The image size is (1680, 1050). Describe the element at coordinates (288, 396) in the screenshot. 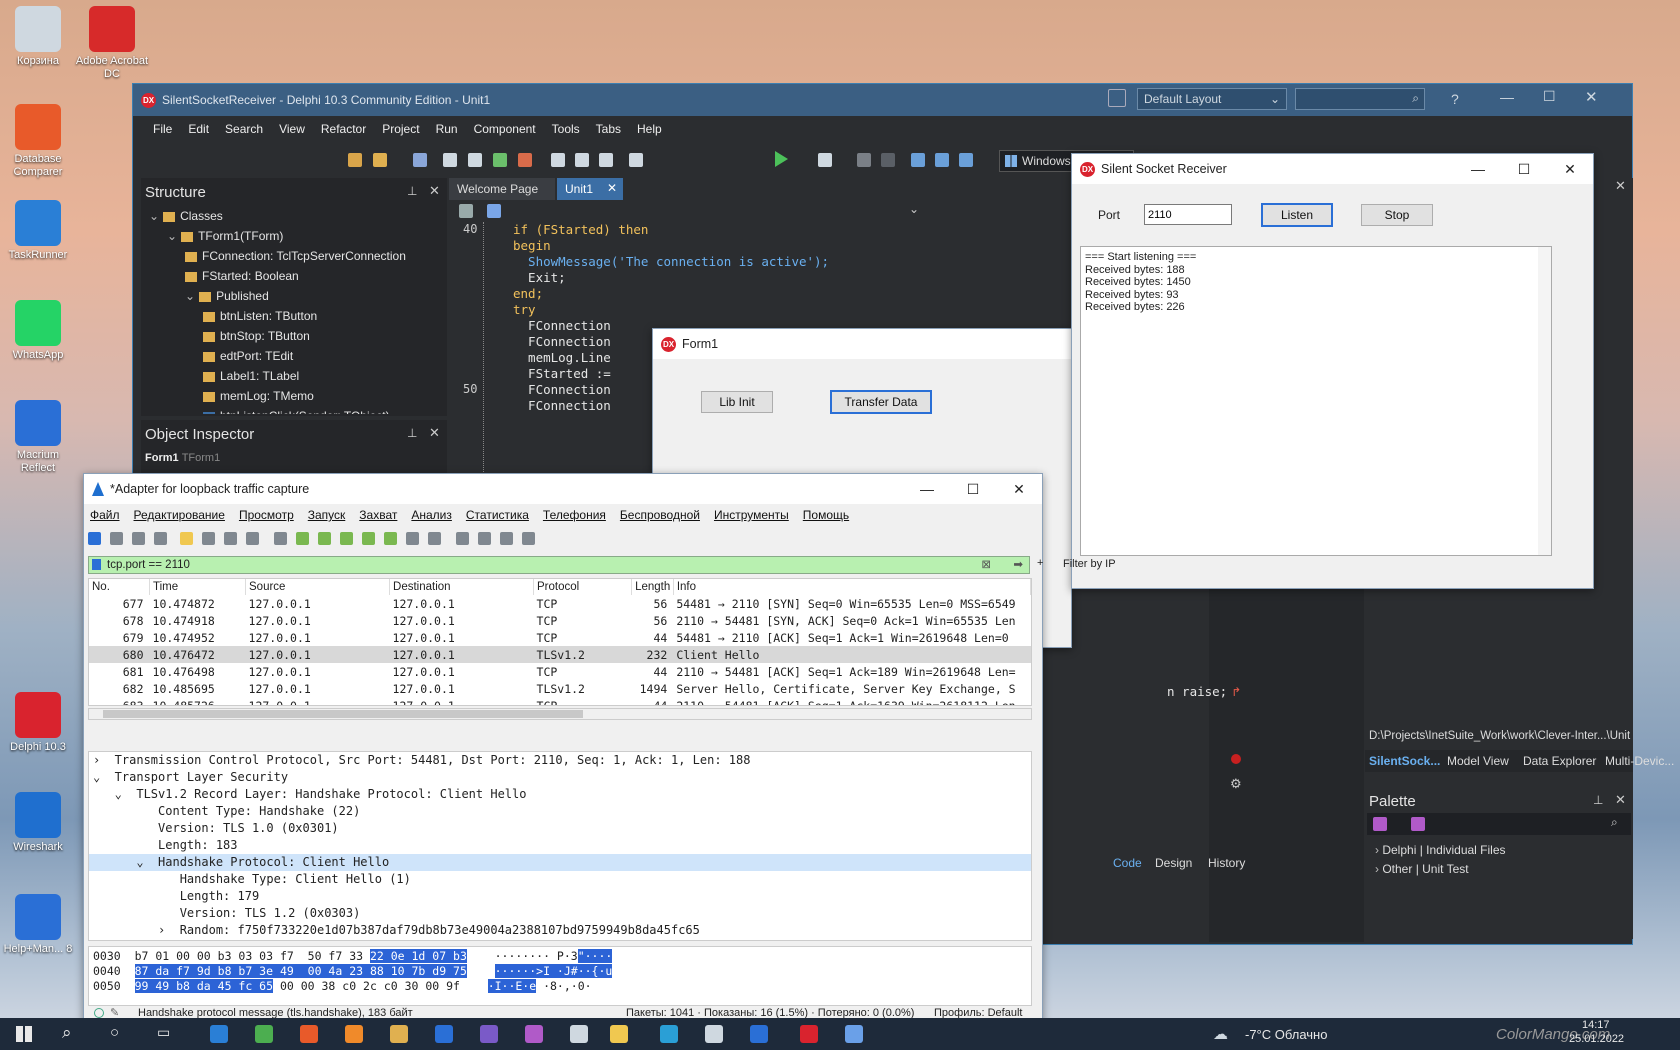

I see `tree-node: memLog: TMemo` at that location.